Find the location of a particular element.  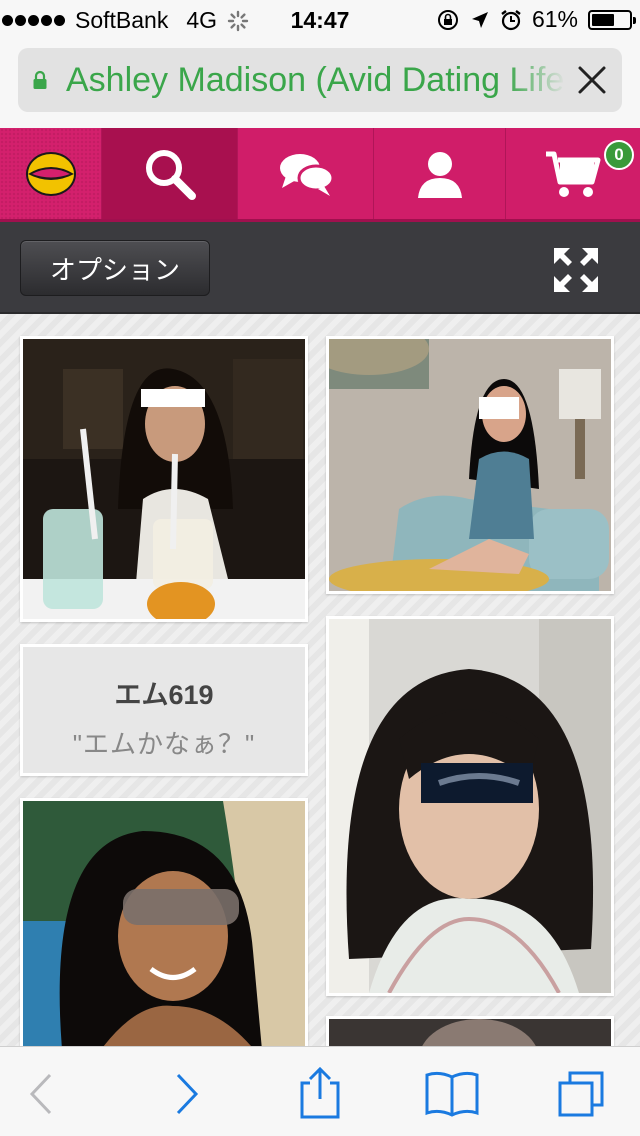

address-bar: Ashley Madison (Avid Dating Life is located at coordinates (320, 80).